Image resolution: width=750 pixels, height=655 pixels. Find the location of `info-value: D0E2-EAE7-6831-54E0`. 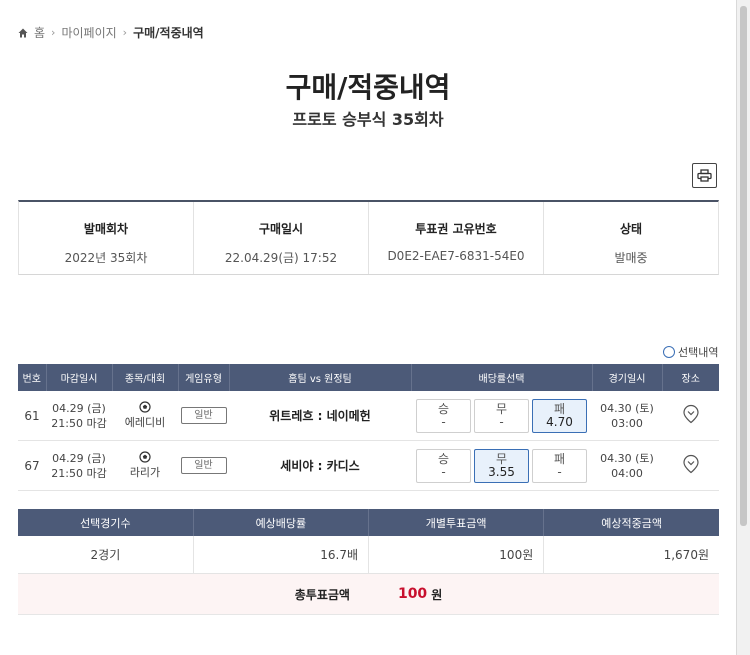

info-value: D0E2-EAE7-6831-54E0 is located at coordinates (456, 256).